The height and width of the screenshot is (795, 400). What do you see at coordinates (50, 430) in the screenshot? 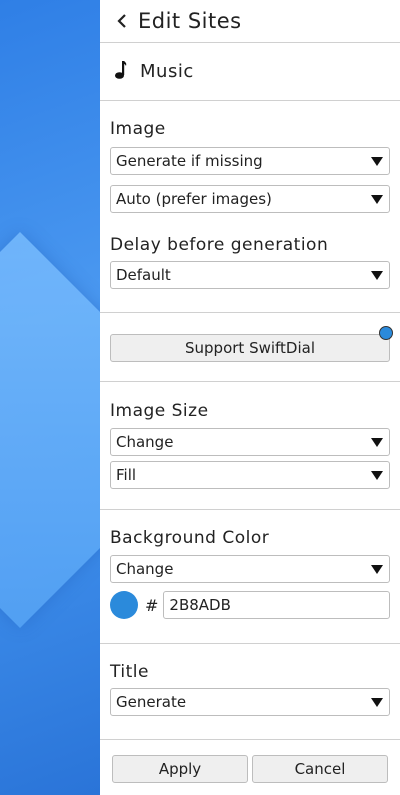
I see `wallpaper-shape` at bounding box center [50, 430].